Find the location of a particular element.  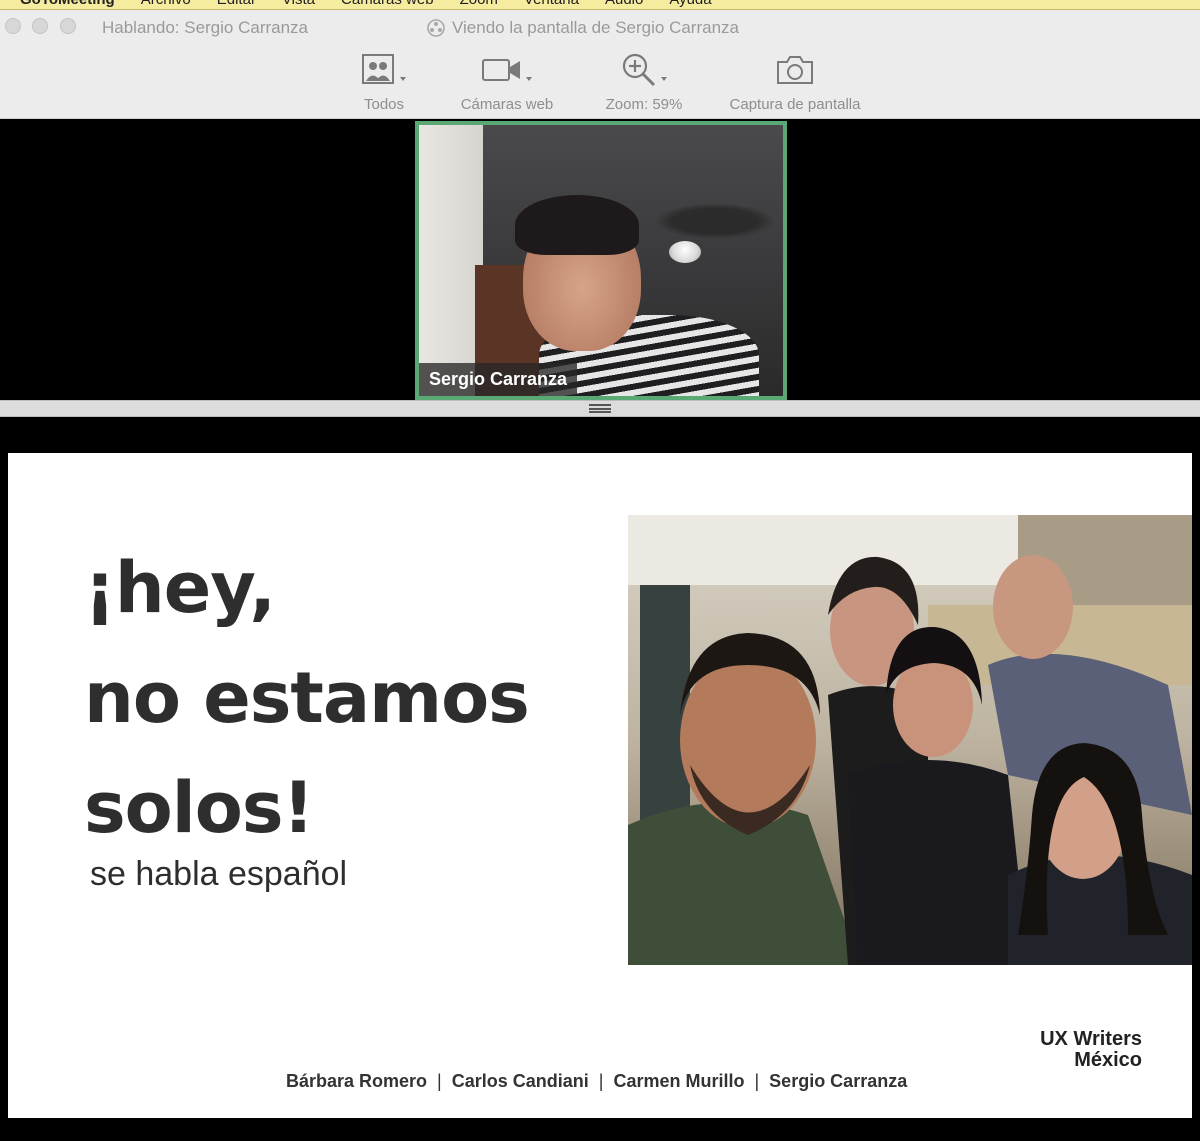

minimize-window-button is located at coordinates (40, 26).